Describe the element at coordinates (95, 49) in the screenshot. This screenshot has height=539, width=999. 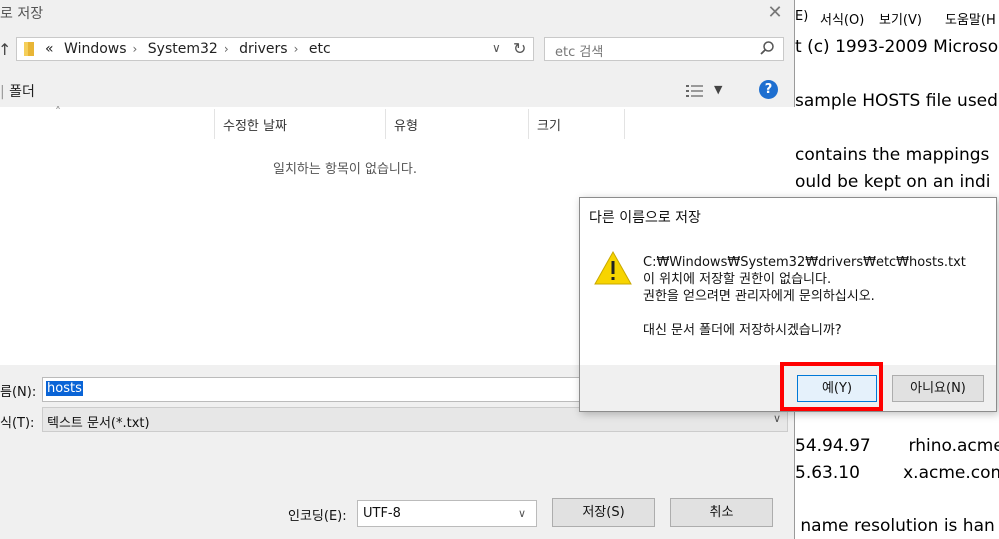
I see `breadcrumb-item: Windows` at that location.